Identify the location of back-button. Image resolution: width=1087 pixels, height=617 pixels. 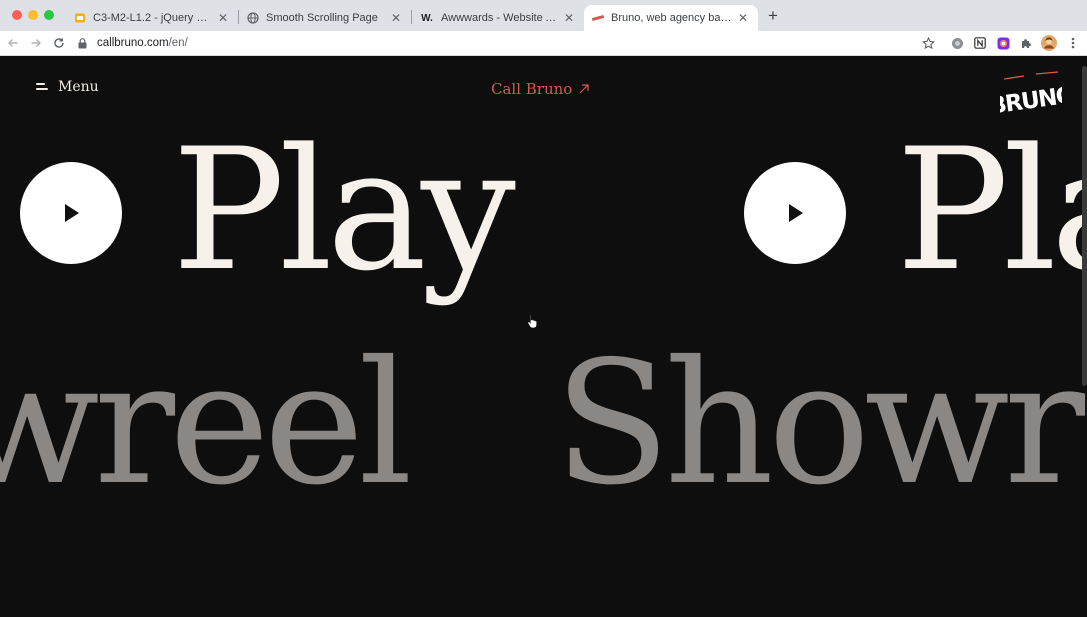
(13, 43).